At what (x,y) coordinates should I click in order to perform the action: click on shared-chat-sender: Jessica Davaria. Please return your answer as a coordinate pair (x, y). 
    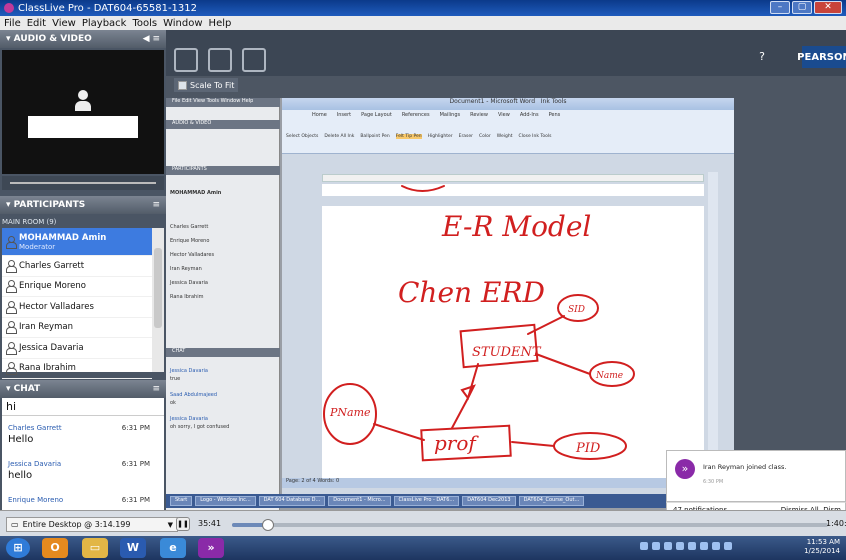
    Looking at the image, I should click on (189, 419).